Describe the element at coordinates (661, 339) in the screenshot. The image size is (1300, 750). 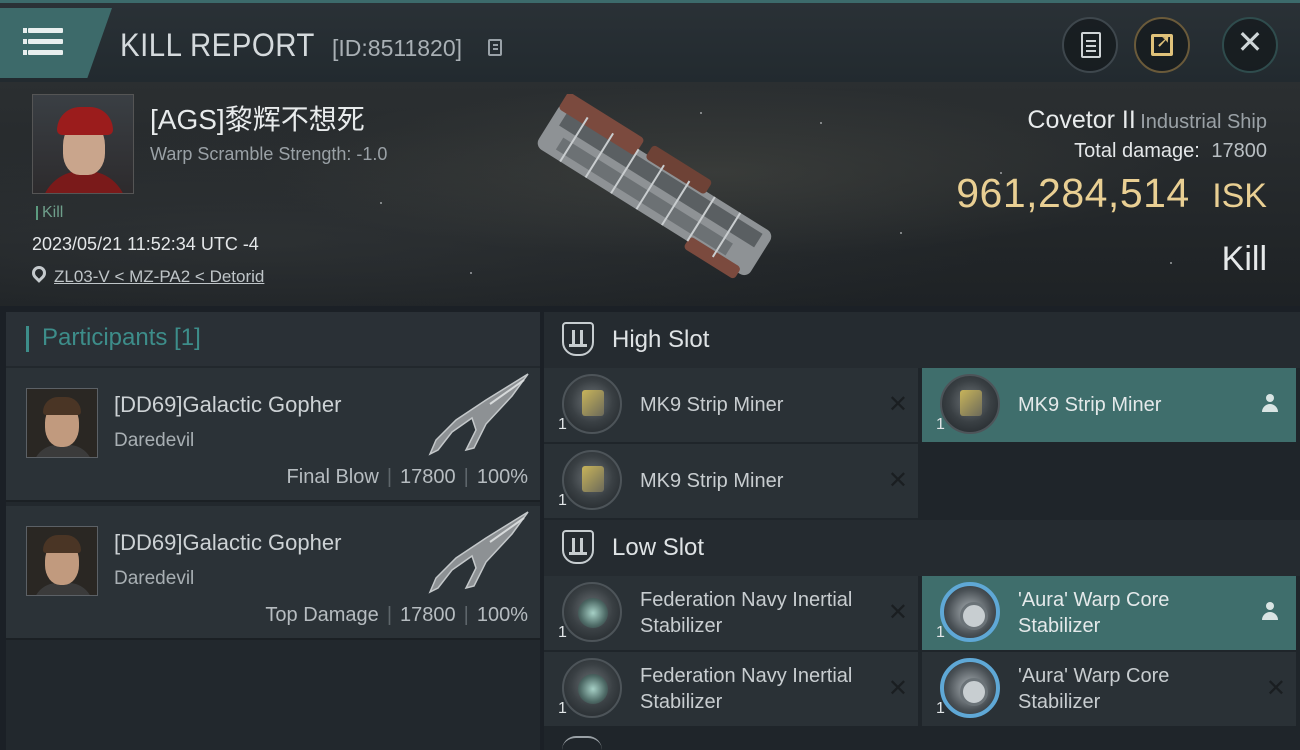
I see `high-slot-title: High Slot` at that location.